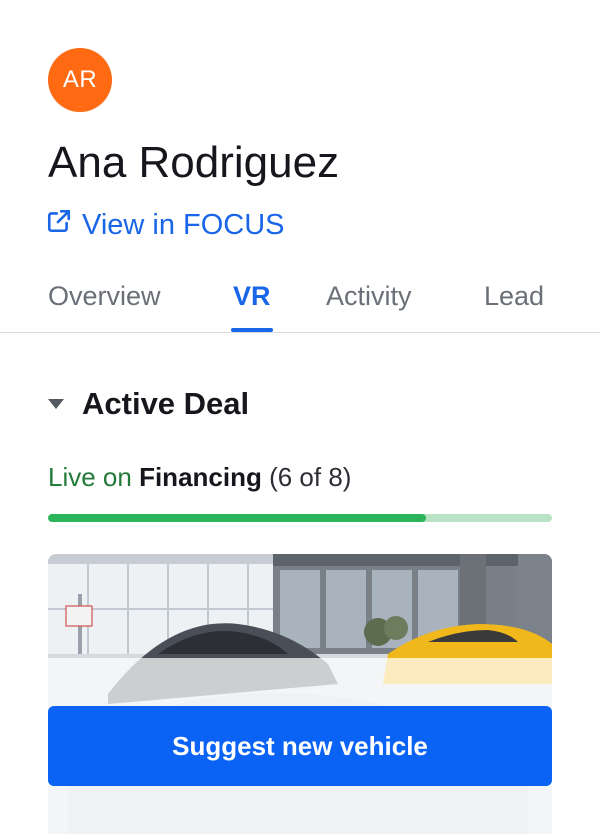 This screenshot has height=834, width=600. I want to click on active-deal-toggle: Active Deal, so click(148, 404).